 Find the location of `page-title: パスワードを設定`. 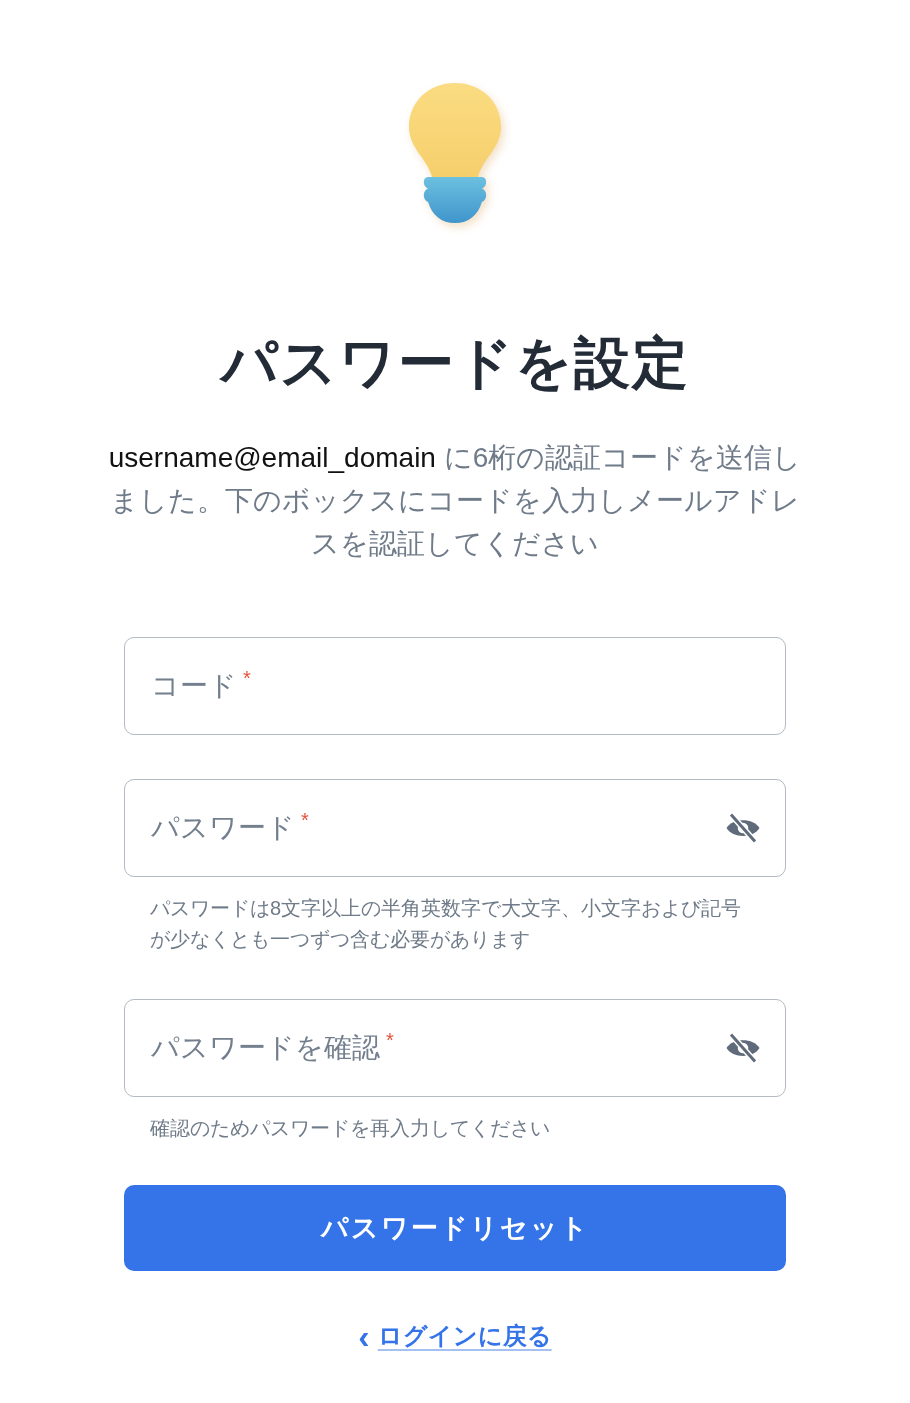

page-title: パスワードを設定 is located at coordinates (455, 363).